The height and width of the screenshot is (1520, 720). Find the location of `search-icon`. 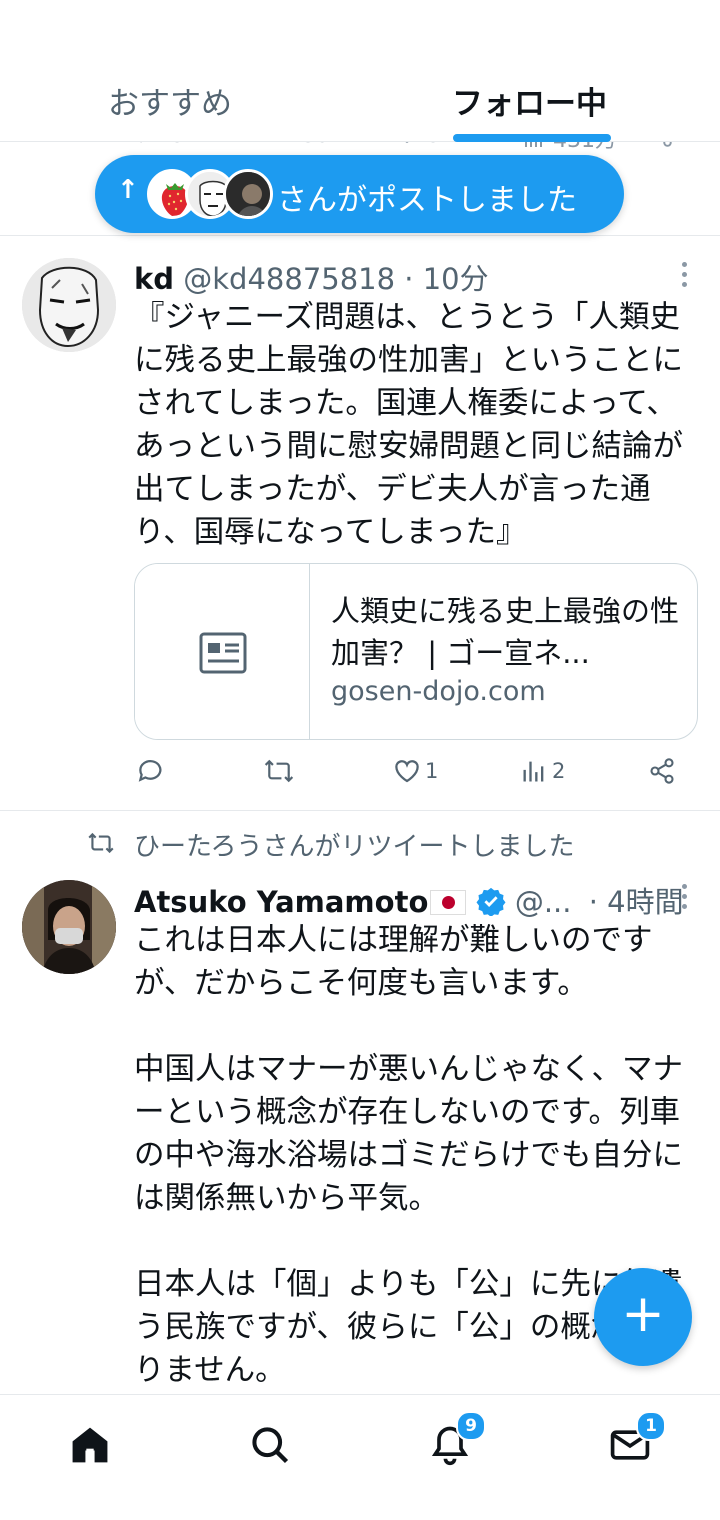

search-icon is located at coordinates (270, 1445).